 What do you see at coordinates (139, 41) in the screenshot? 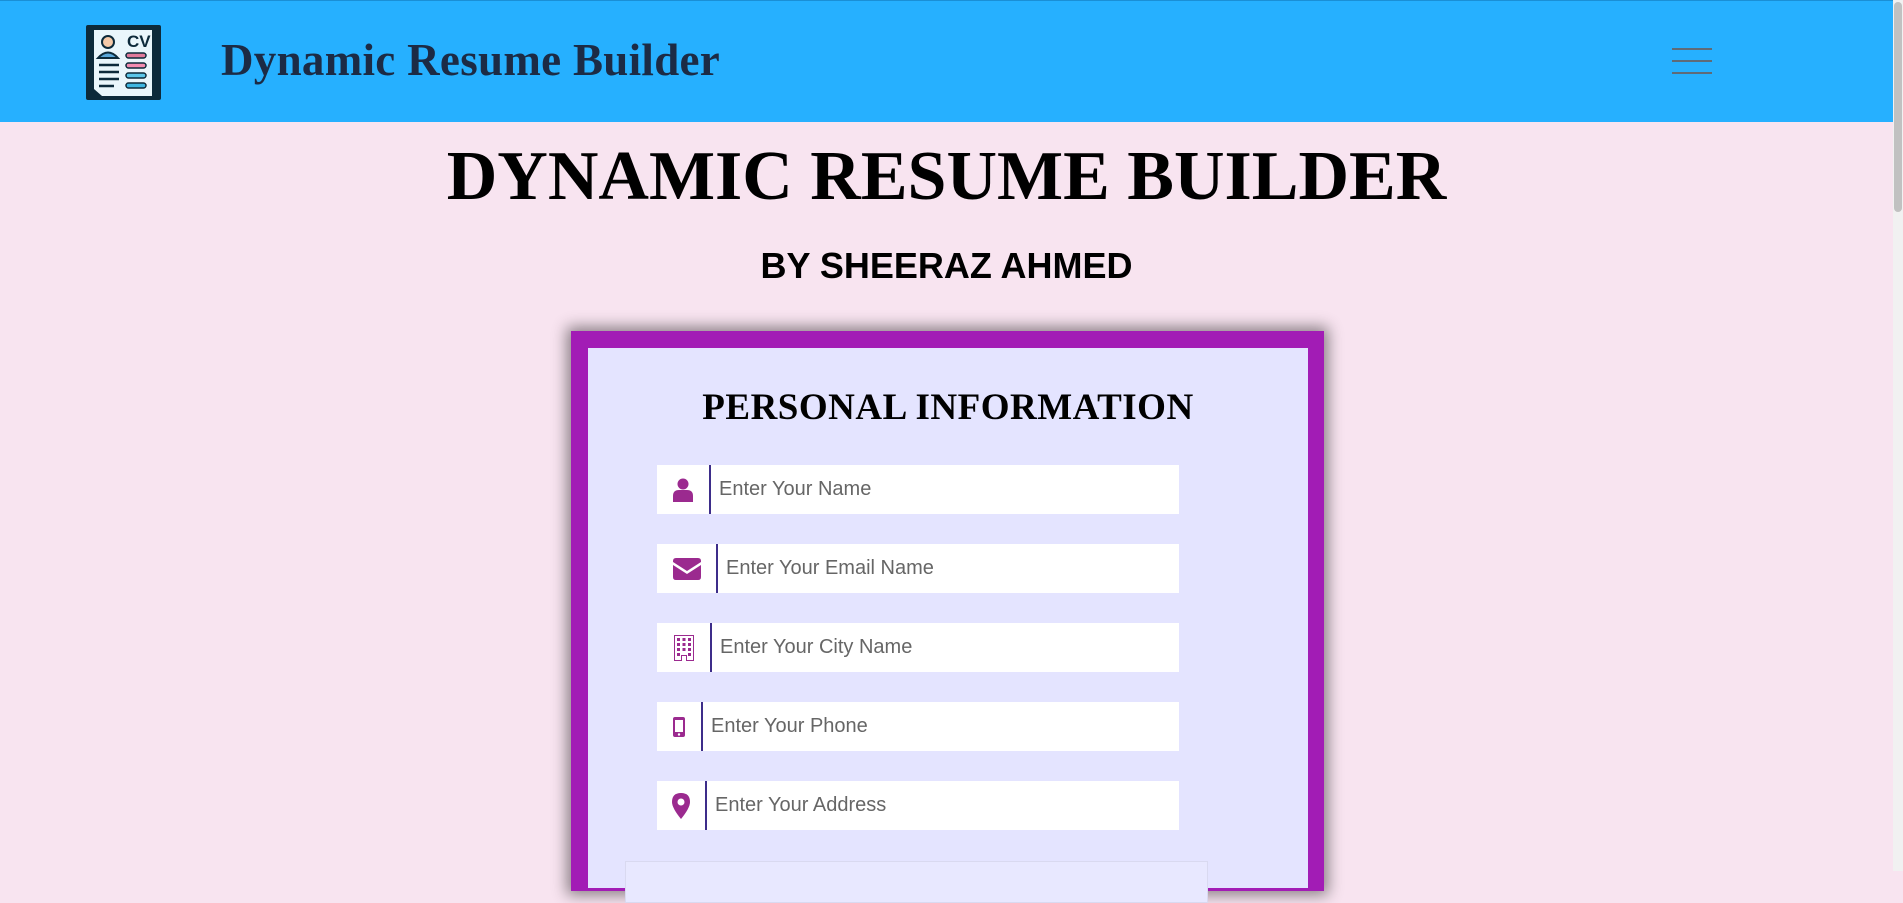
I see `svg-text: CV` at bounding box center [139, 41].